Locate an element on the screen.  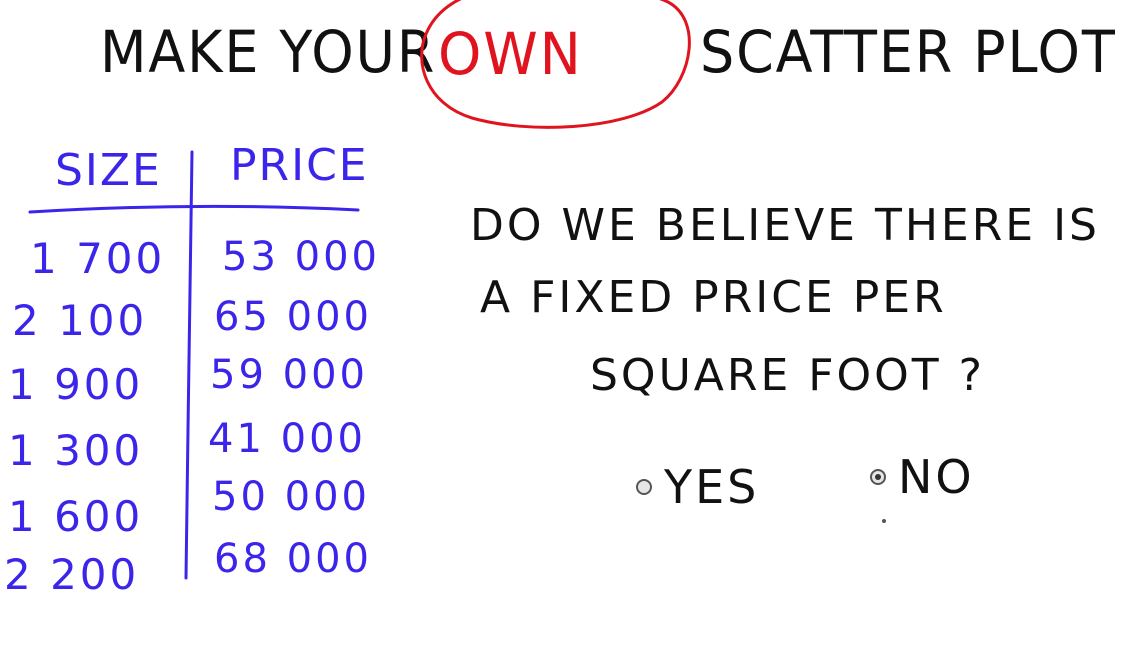
stray-mark is located at coordinates (884, 521).